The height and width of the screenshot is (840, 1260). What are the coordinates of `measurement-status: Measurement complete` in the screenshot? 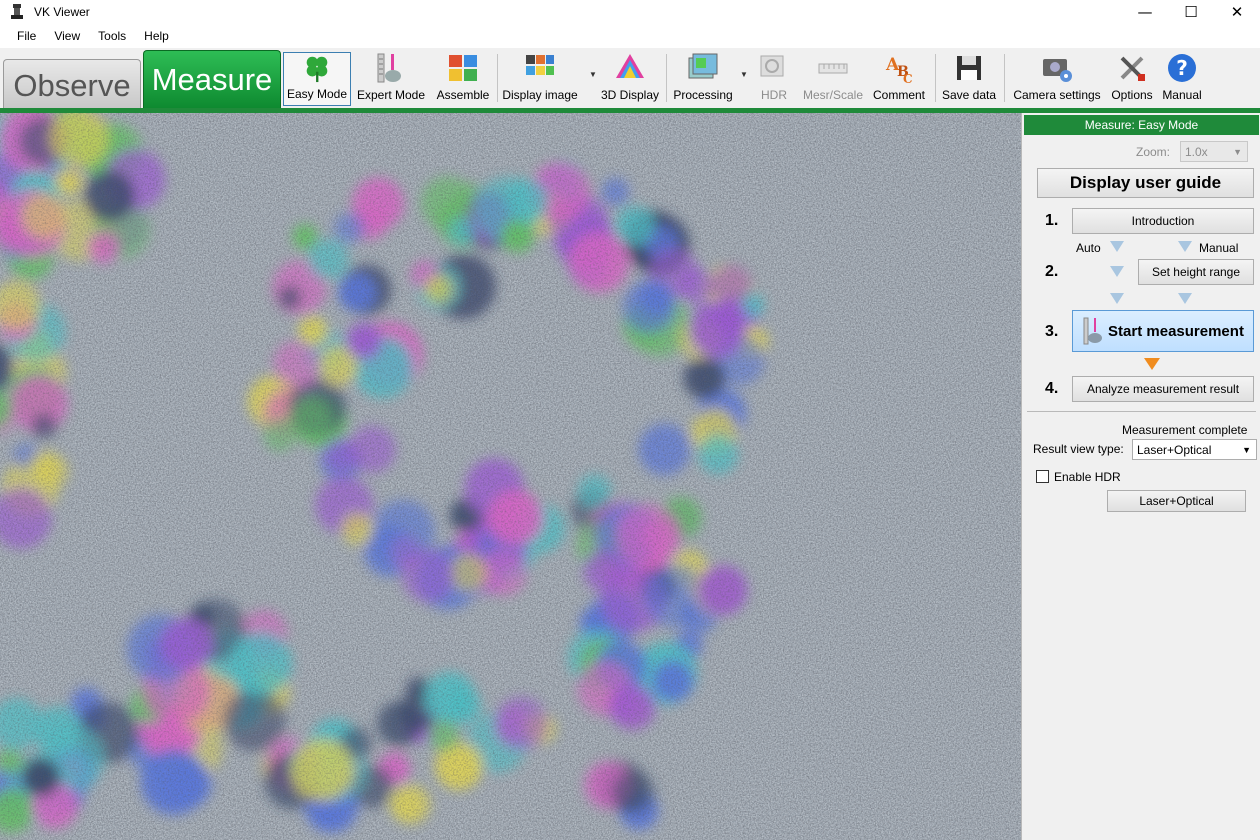 It's located at (1185, 430).